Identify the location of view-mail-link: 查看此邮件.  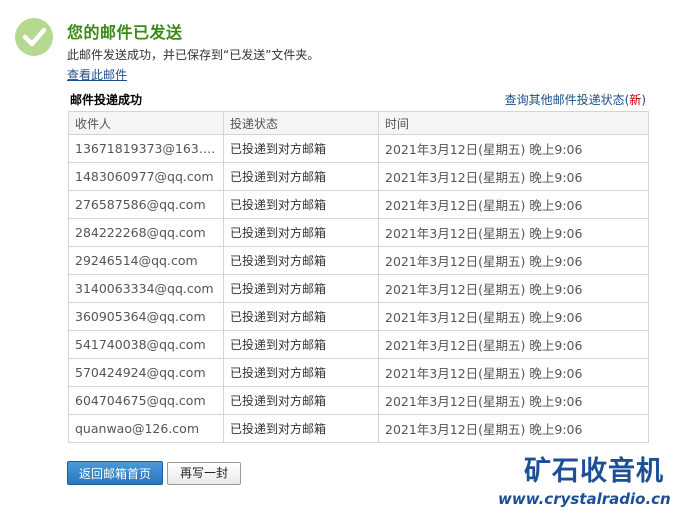
(97, 74).